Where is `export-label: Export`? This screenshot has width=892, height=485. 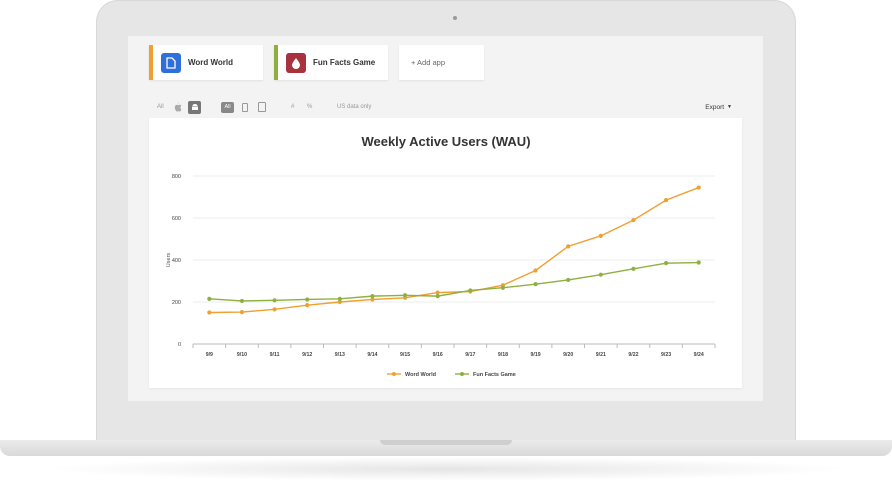 export-label: Export is located at coordinates (715, 107).